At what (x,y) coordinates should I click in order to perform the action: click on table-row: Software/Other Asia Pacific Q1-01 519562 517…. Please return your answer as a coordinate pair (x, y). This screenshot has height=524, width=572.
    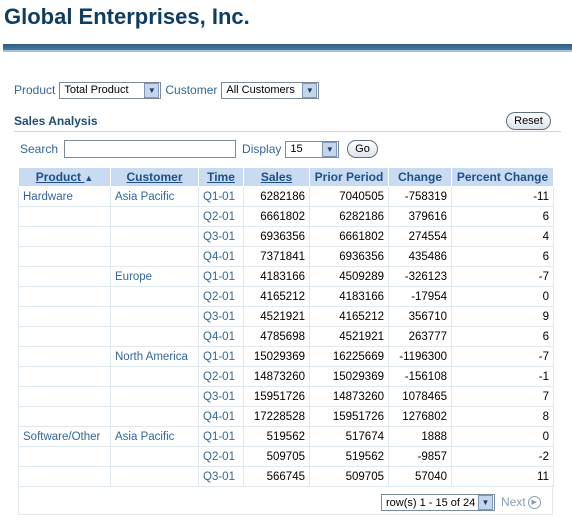
    Looking at the image, I should click on (286, 436).